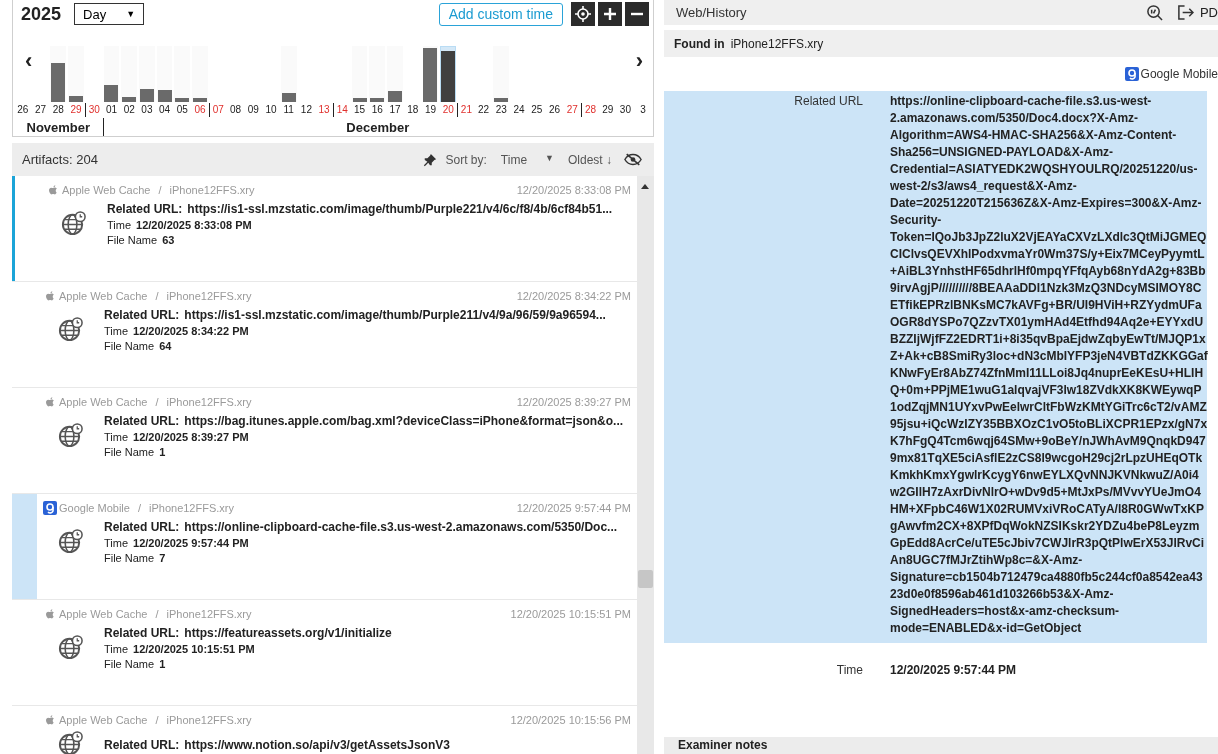 The width and height of the screenshot is (1218, 754). Describe the element at coordinates (235, 110) in the screenshot. I see `day-label: 08` at that location.